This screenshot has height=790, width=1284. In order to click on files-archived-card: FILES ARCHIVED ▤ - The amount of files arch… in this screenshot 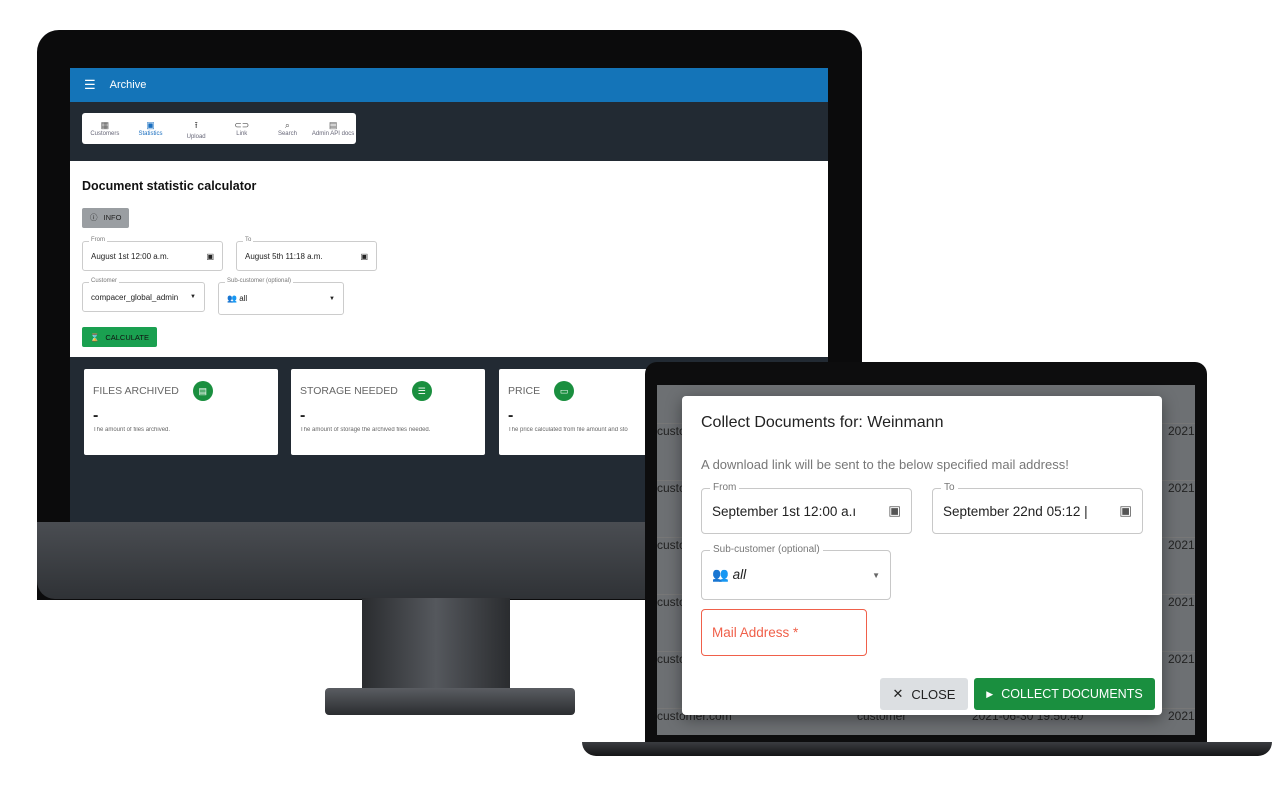, I will do `click(181, 412)`.